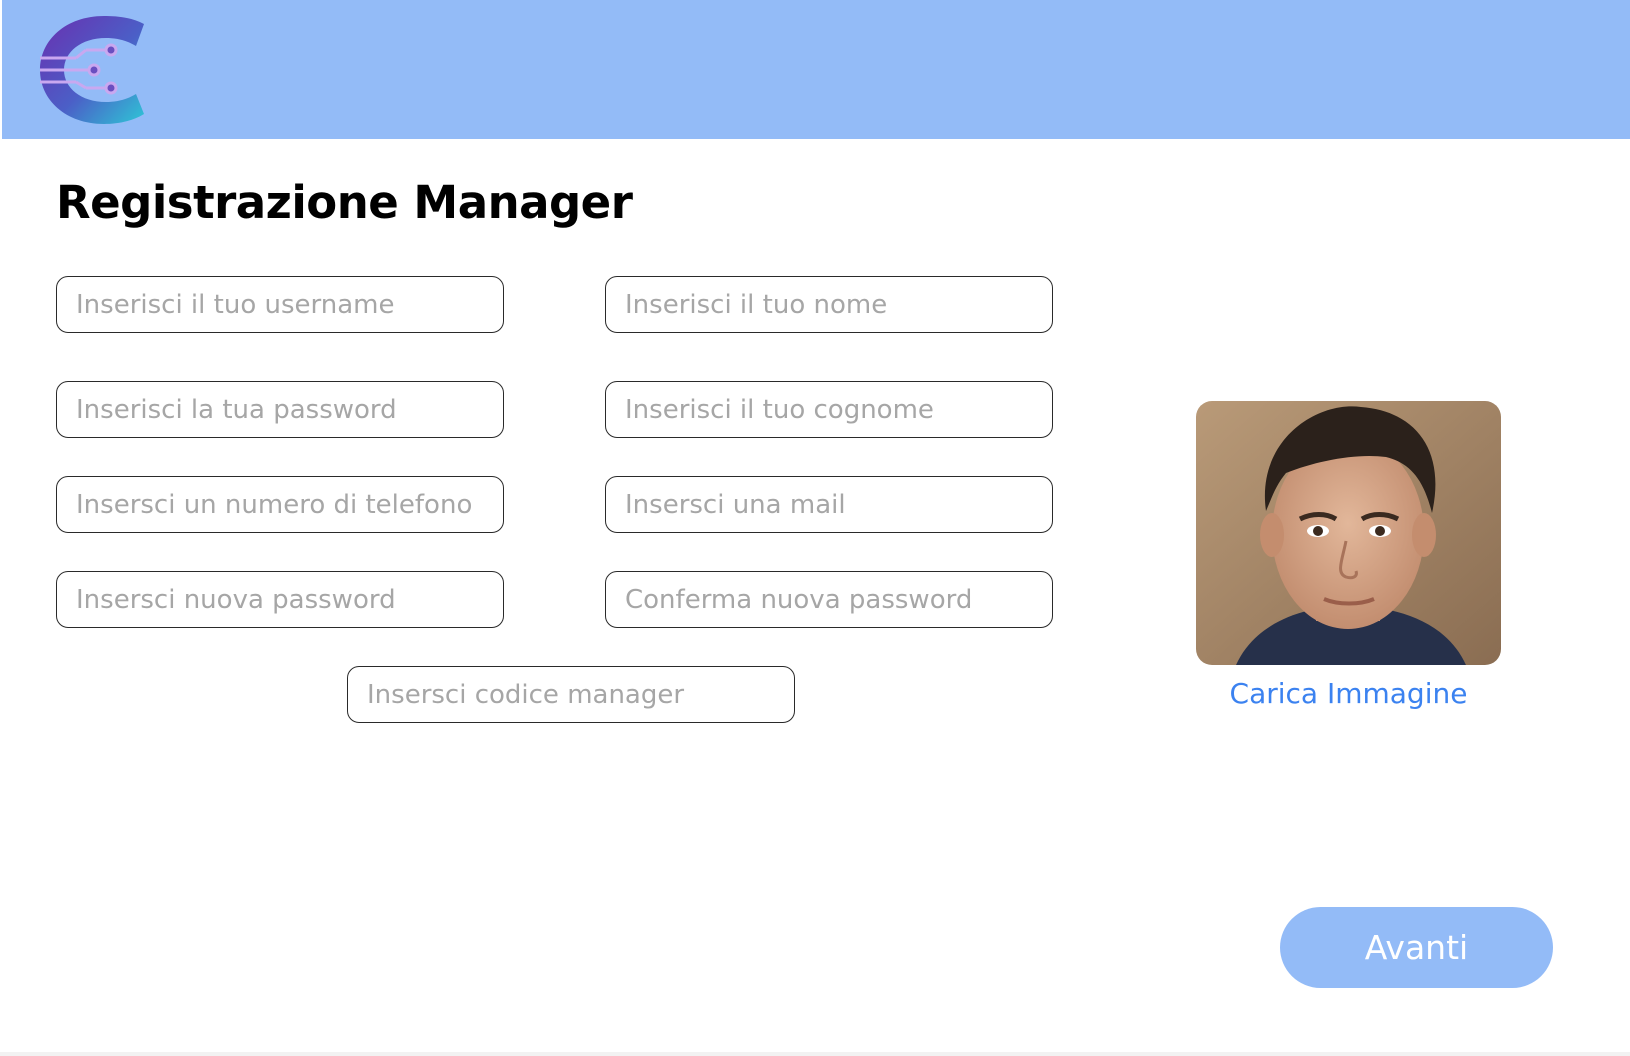 This screenshot has height=1056, width=1630. Describe the element at coordinates (280, 599) in the screenshot. I see `new-password-input` at that location.